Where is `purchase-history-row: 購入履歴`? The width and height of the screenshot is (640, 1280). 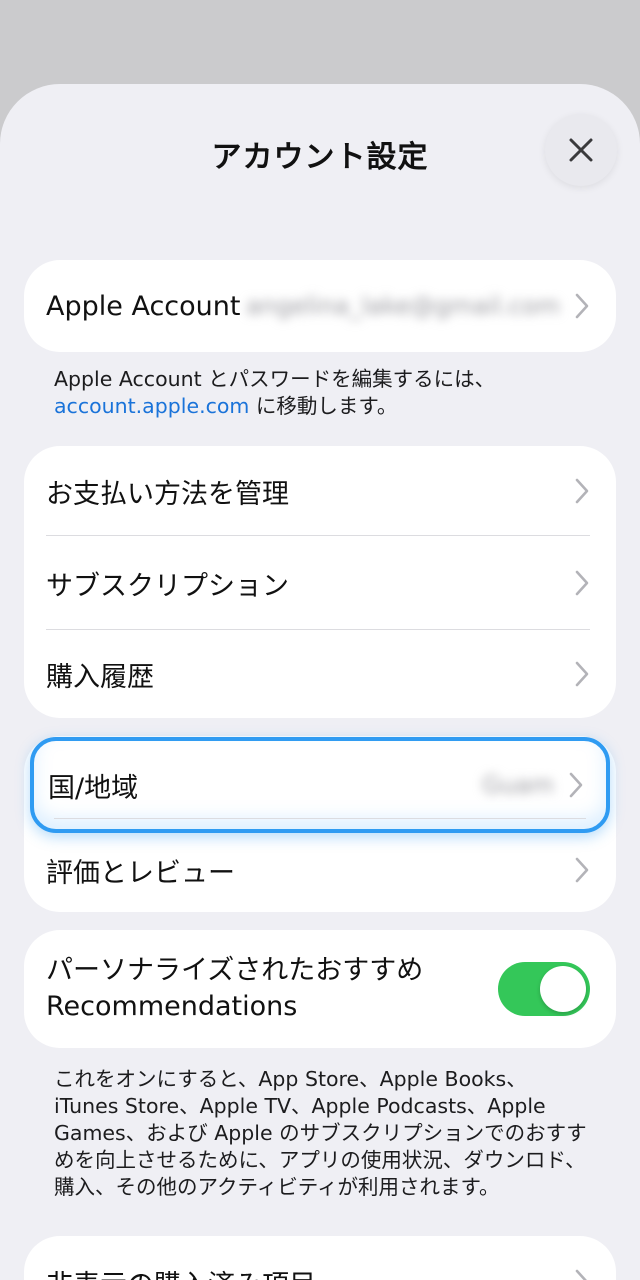
purchase-history-row: 購入履歴 is located at coordinates (320, 674).